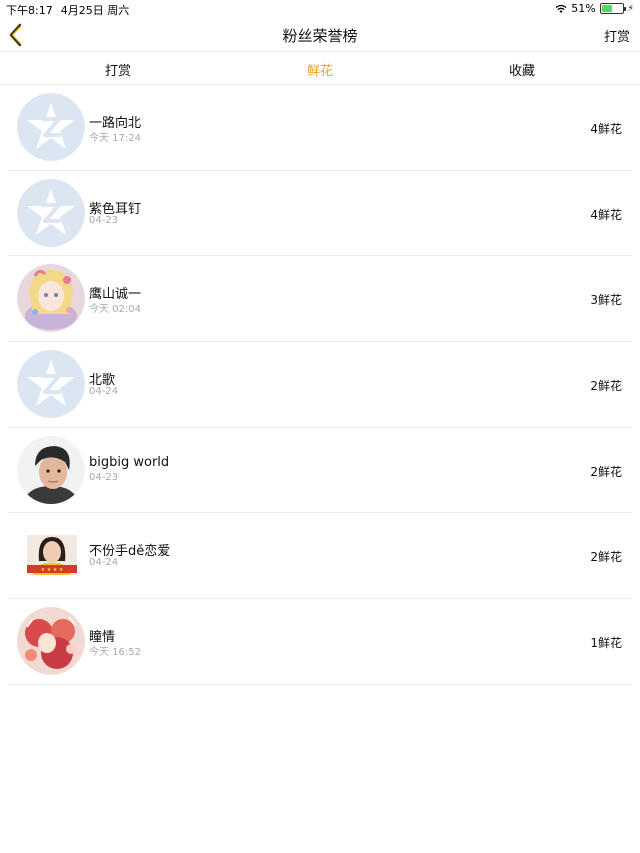  What do you see at coordinates (115, 310) in the screenshot?
I see `fan-time: 今天 02:04` at bounding box center [115, 310].